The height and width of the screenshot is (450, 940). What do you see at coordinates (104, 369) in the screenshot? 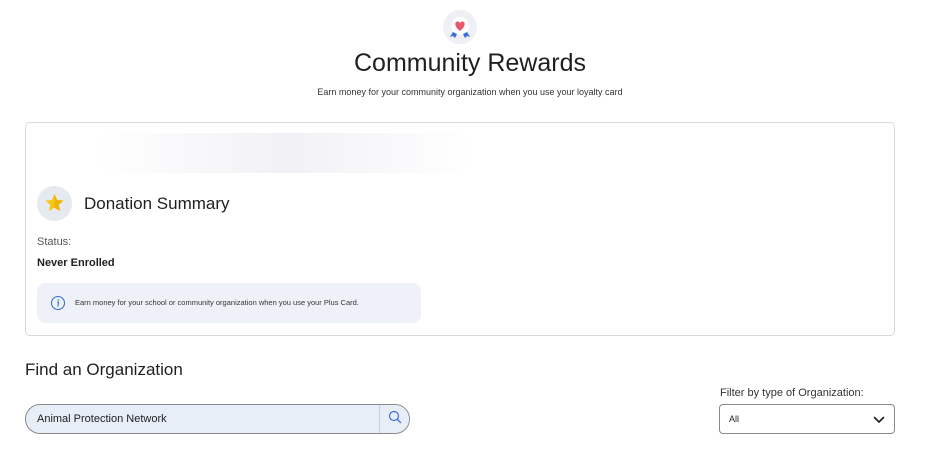
I see `find-organization-title: Find an Organization` at bounding box center [104, 369].